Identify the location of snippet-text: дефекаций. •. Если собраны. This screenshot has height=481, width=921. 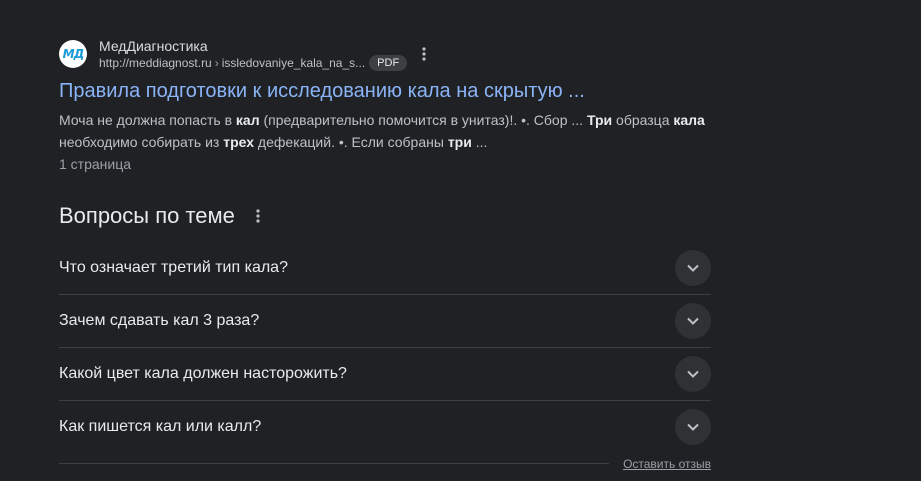
(351, 142).